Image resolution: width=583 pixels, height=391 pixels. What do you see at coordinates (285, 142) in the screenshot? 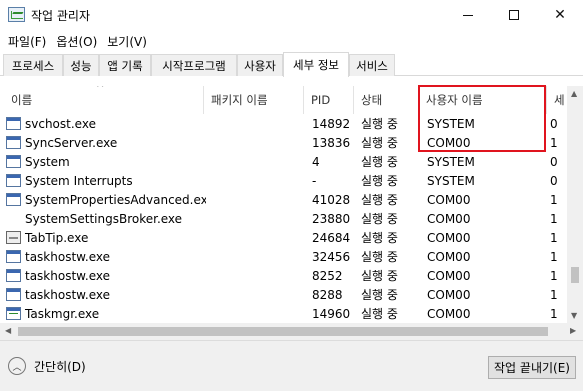
I see `table-row: SyncServer.exe 13836 실행 중 COM00 1` at bounding box center [285, 142].